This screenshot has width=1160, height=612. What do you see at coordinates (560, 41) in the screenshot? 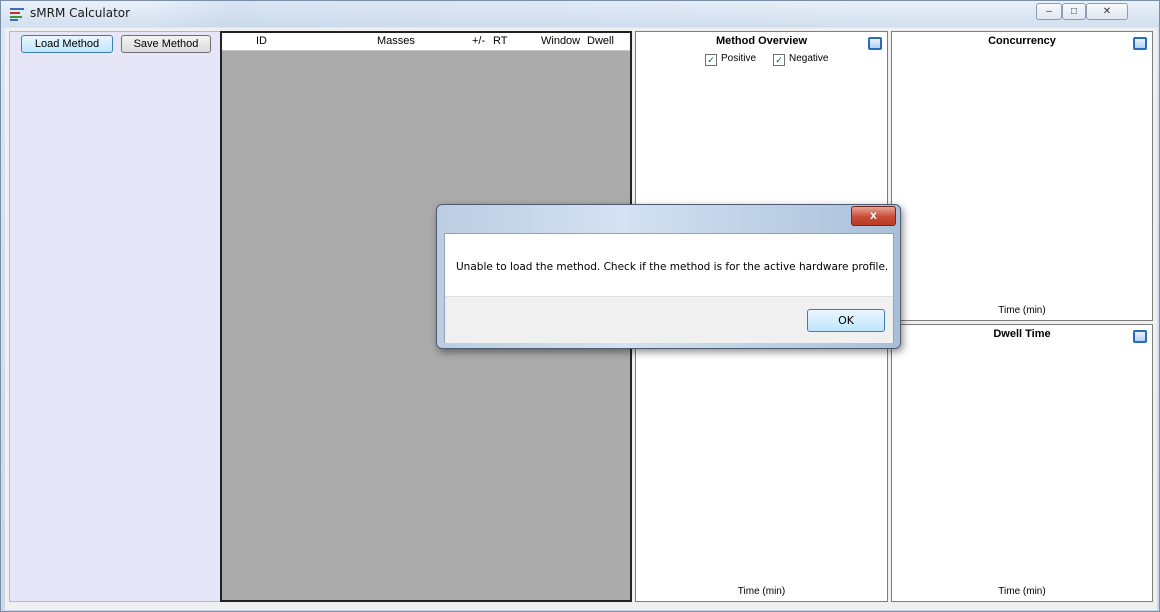
I see `column-header-window: Window` at bounding box center [560, 41].